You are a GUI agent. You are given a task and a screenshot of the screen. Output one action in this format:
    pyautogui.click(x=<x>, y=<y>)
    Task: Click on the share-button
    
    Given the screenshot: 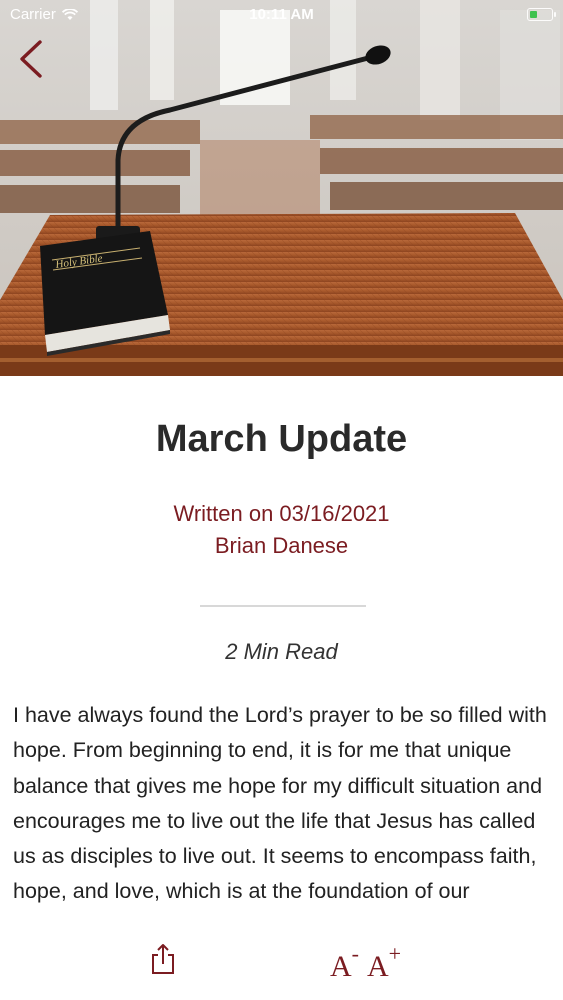 What is the action you would take?
    pyautogui.click(x=163, y=959)
    